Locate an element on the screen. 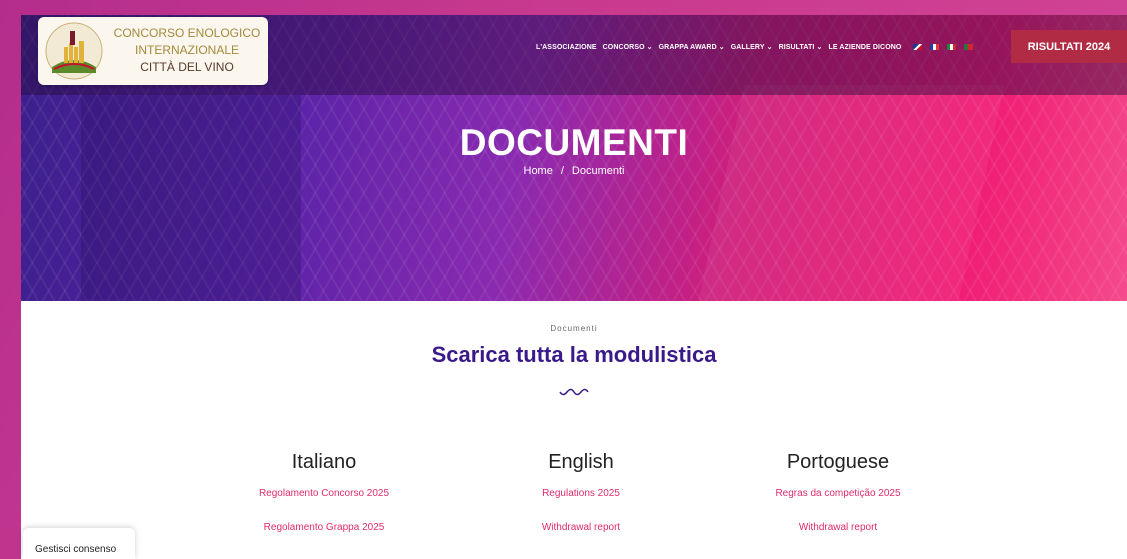  nav-item-label: RISULTATI is located at coordinates (796, 47).